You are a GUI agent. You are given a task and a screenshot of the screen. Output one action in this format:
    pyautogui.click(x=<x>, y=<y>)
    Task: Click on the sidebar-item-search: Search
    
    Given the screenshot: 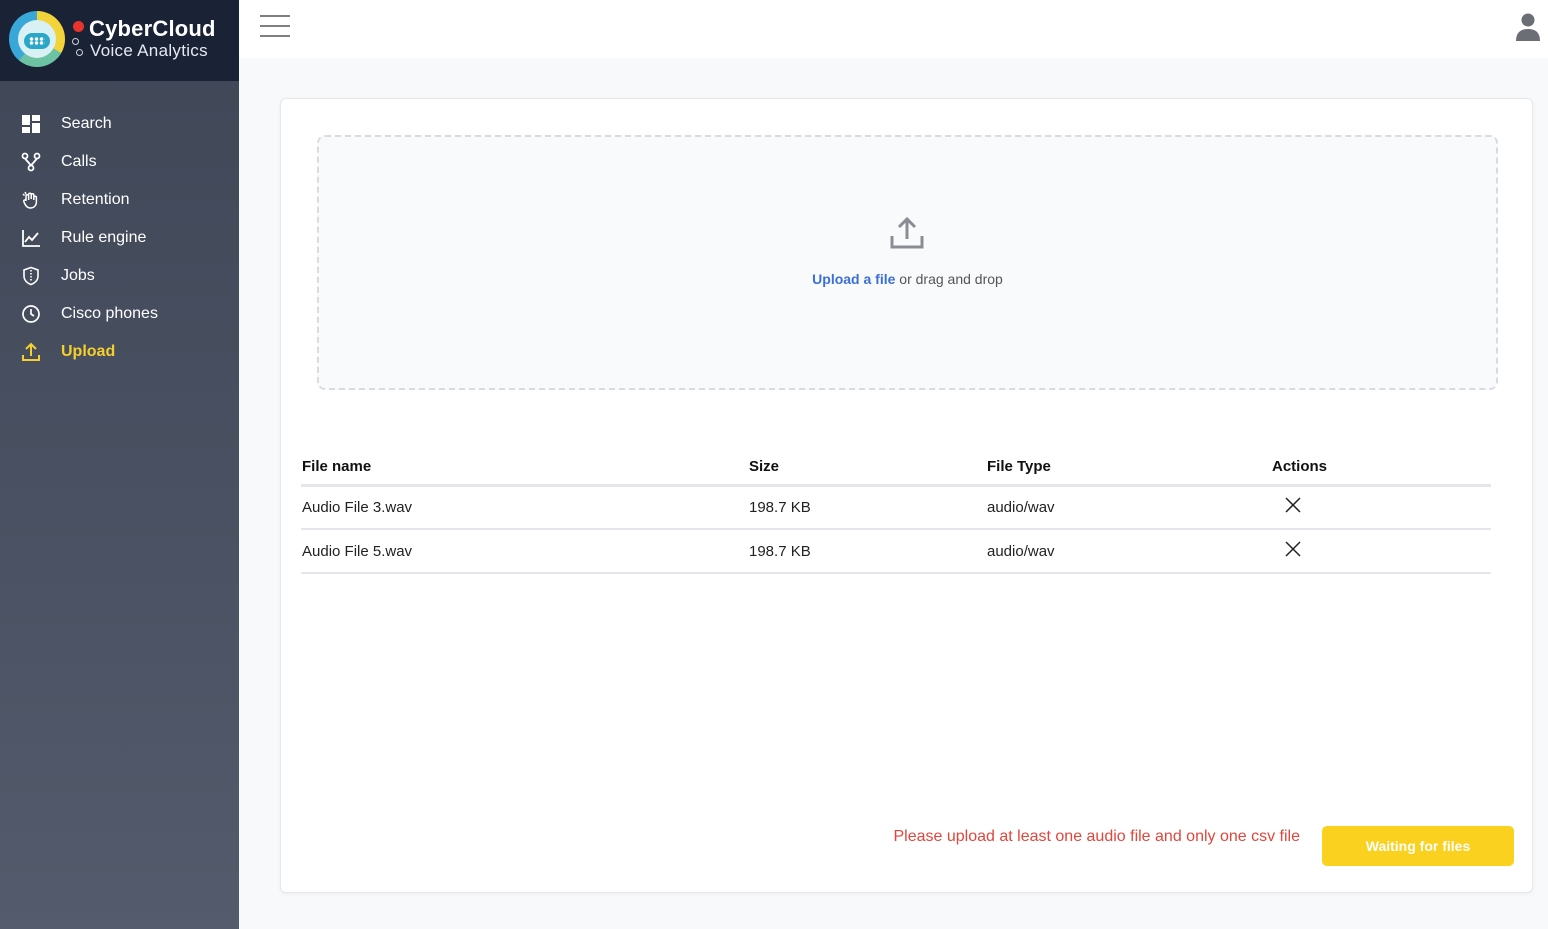 What is the action you would take?
    pyautogui.click(x=119, y=124)
    